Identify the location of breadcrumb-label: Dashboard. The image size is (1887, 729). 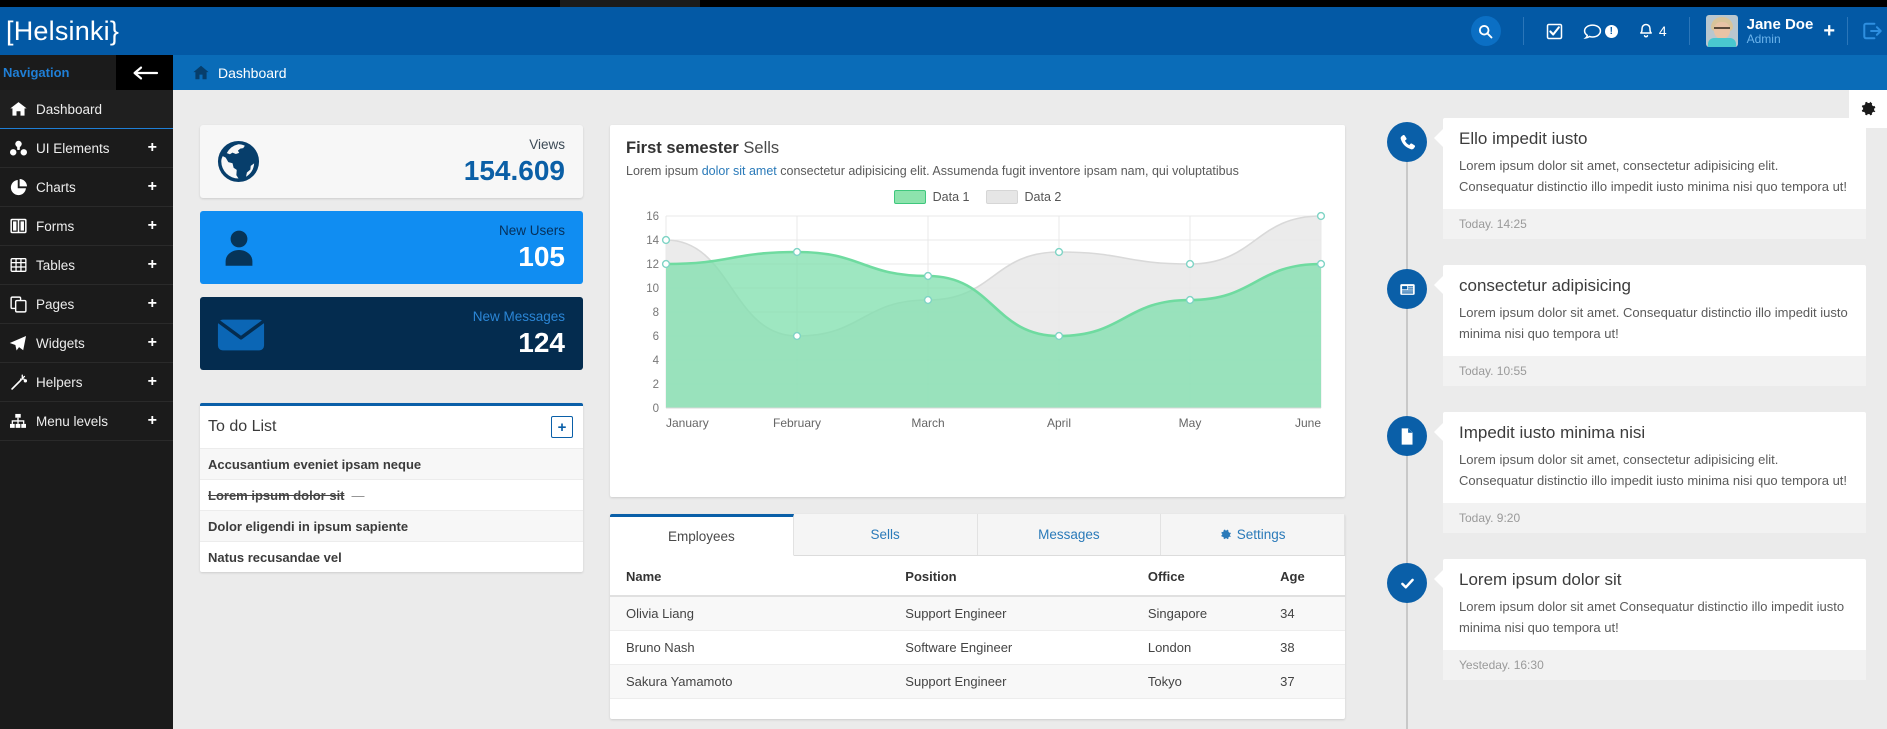
(252, 73).